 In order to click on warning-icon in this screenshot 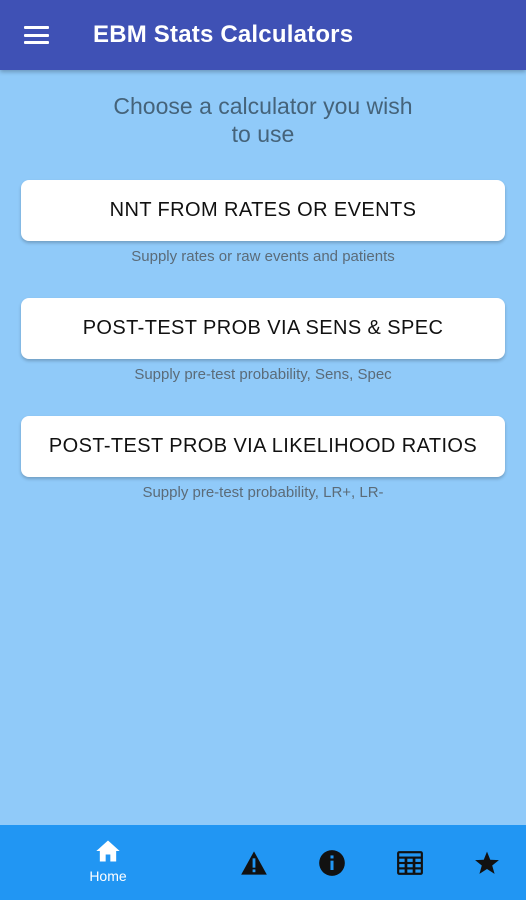, I will do `click(254, 862)`.